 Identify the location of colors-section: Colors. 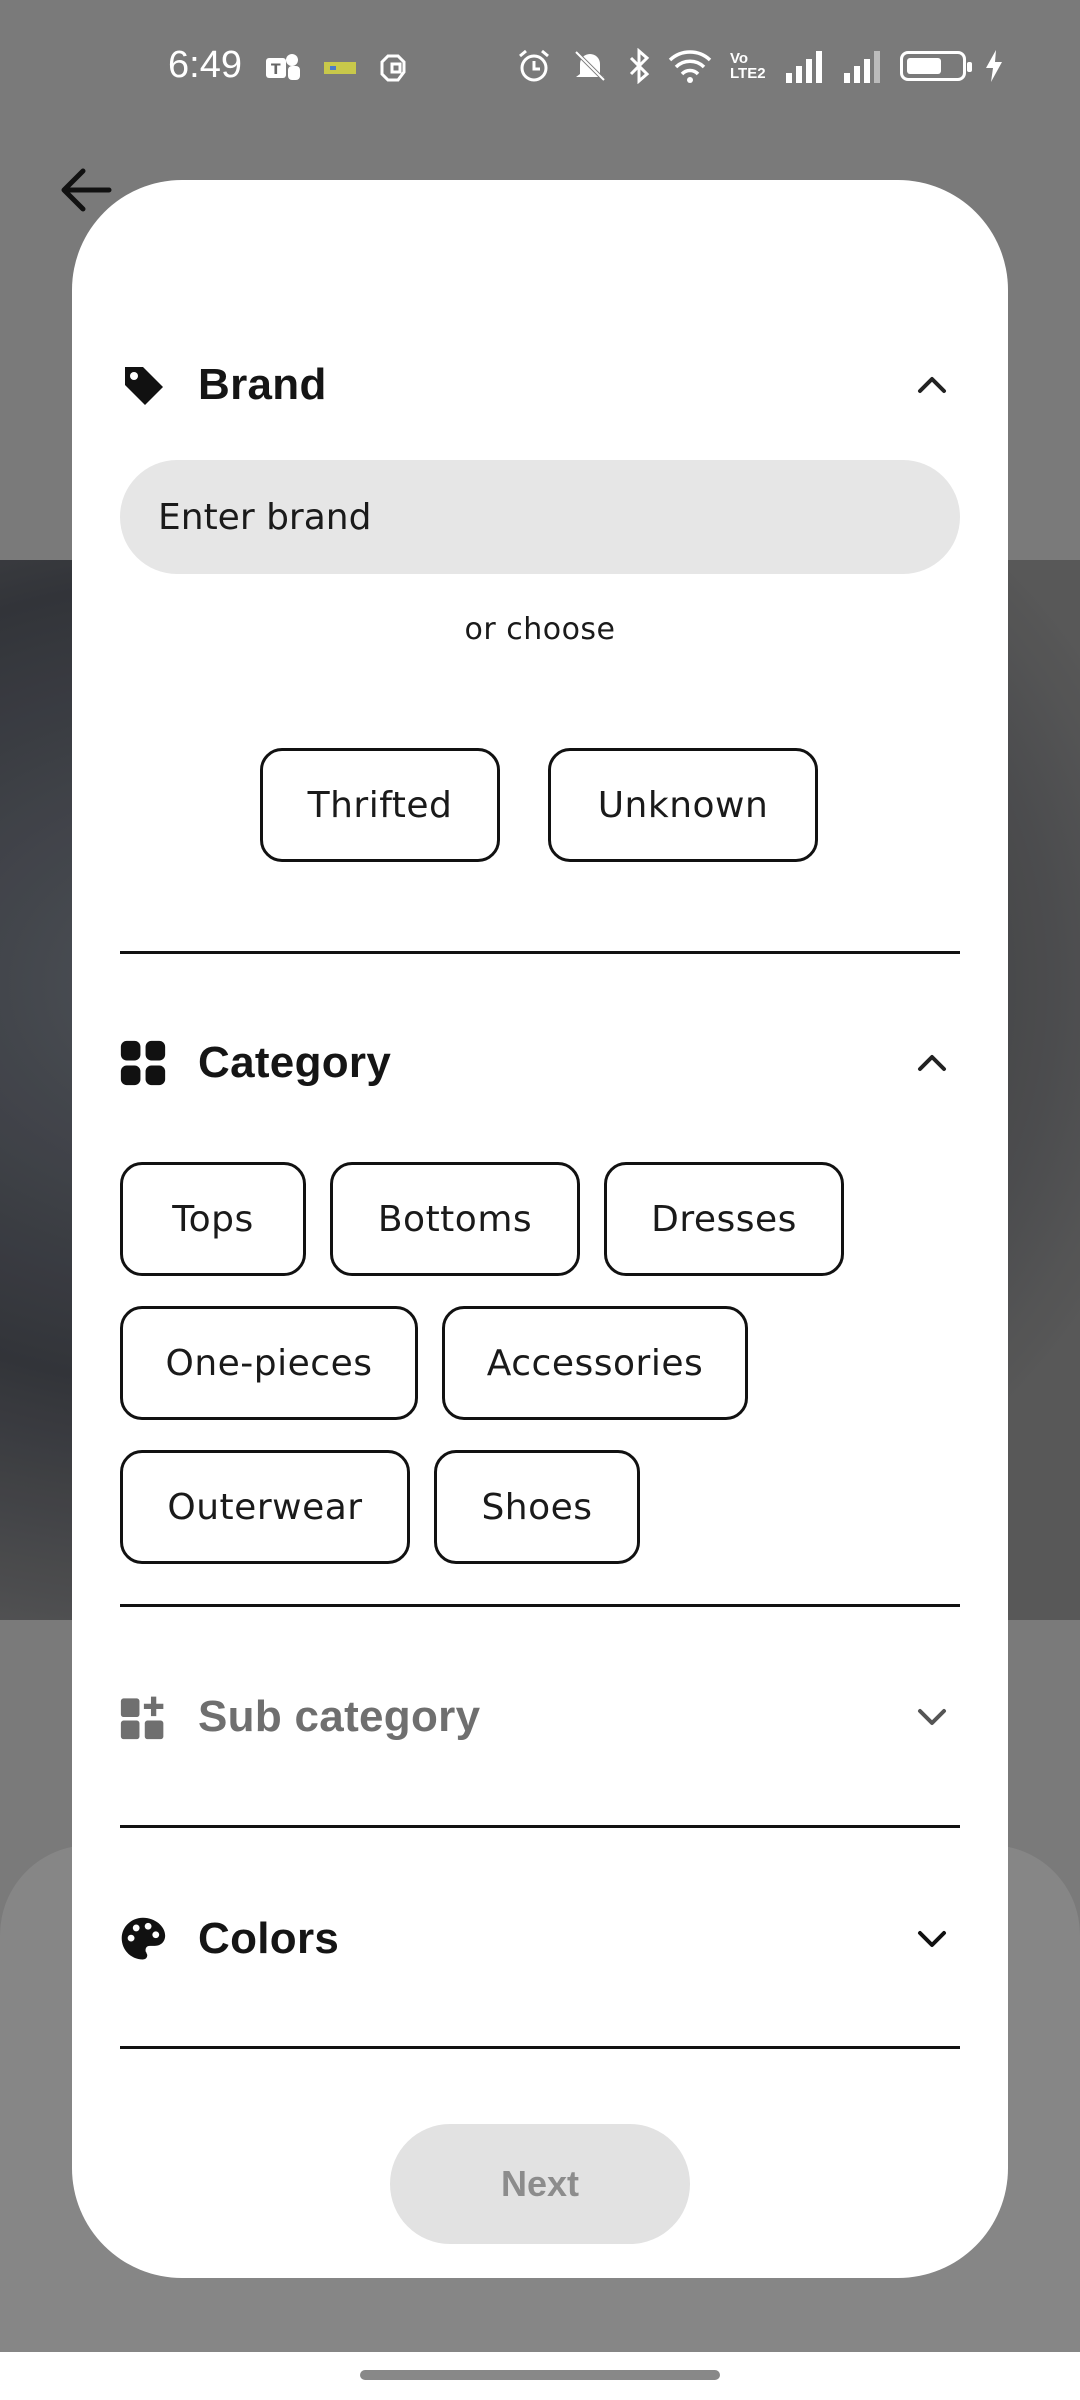
(540, 1944).